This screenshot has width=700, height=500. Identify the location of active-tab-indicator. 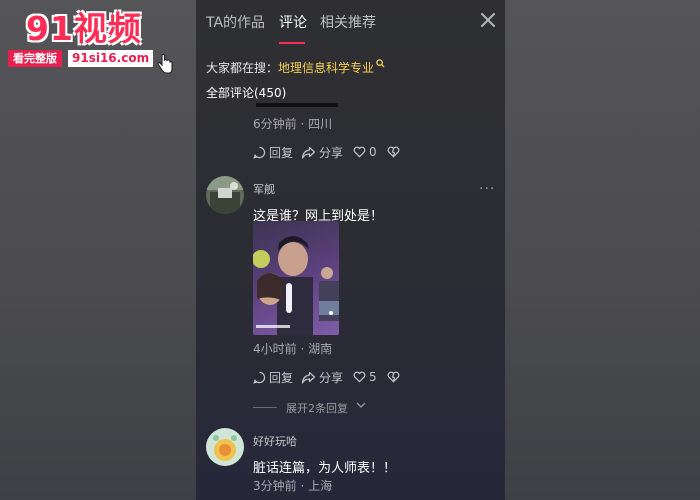
(292, 43).